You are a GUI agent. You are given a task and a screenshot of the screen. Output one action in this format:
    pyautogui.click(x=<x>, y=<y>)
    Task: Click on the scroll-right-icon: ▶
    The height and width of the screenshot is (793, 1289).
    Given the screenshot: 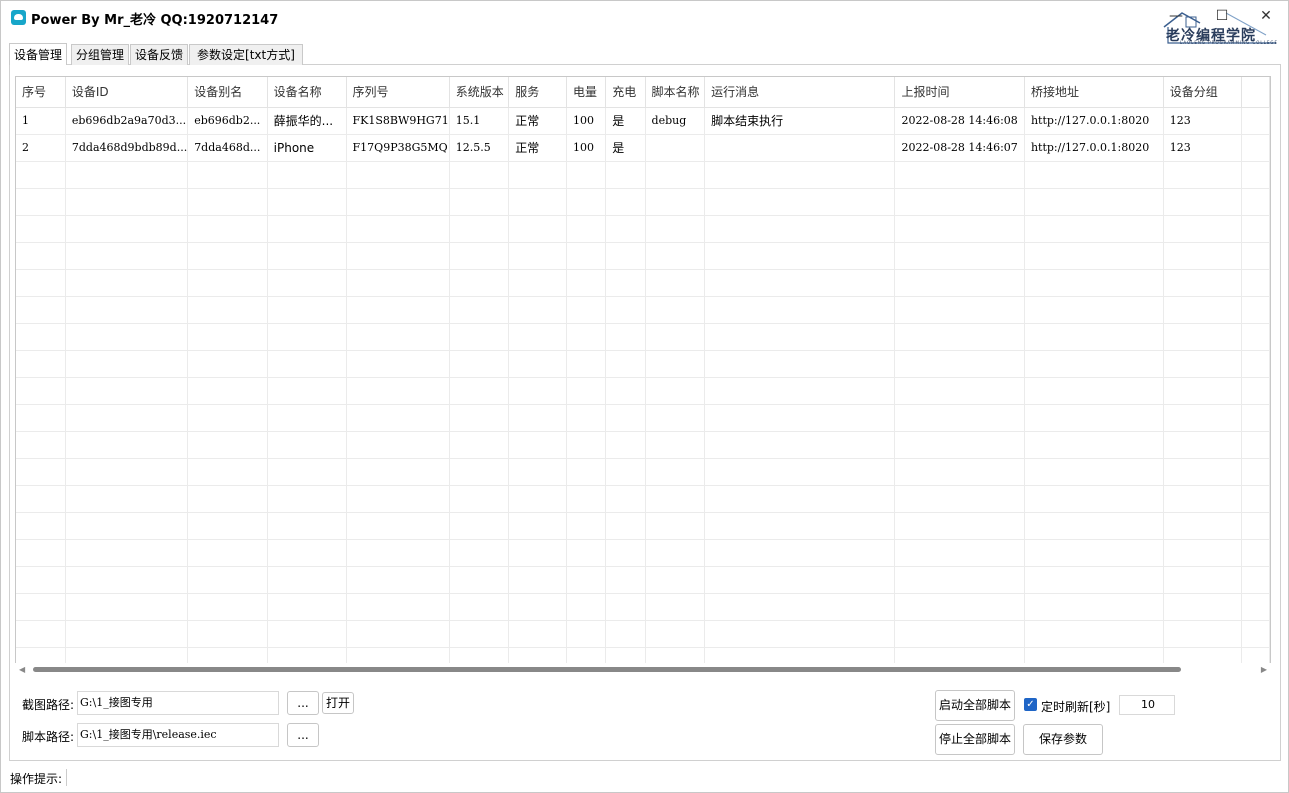 What is the action you would take?
    pyautogui.click(x=1264, y=669)
    